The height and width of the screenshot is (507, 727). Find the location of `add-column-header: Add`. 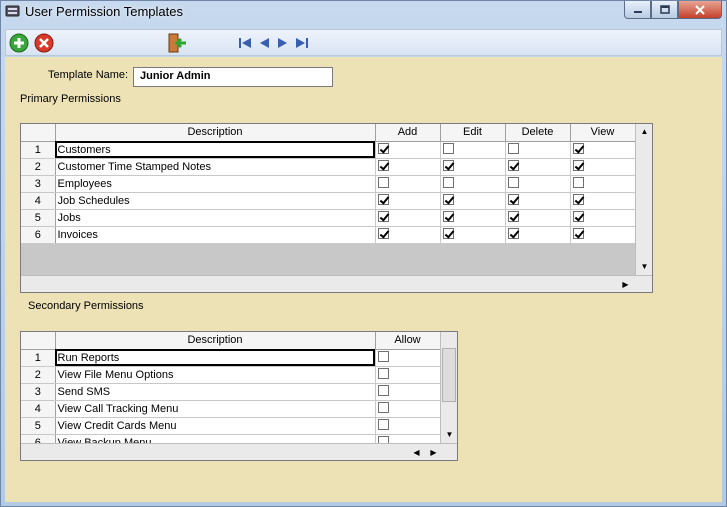

add-column-header: Add is located at coordinates (408, 133).